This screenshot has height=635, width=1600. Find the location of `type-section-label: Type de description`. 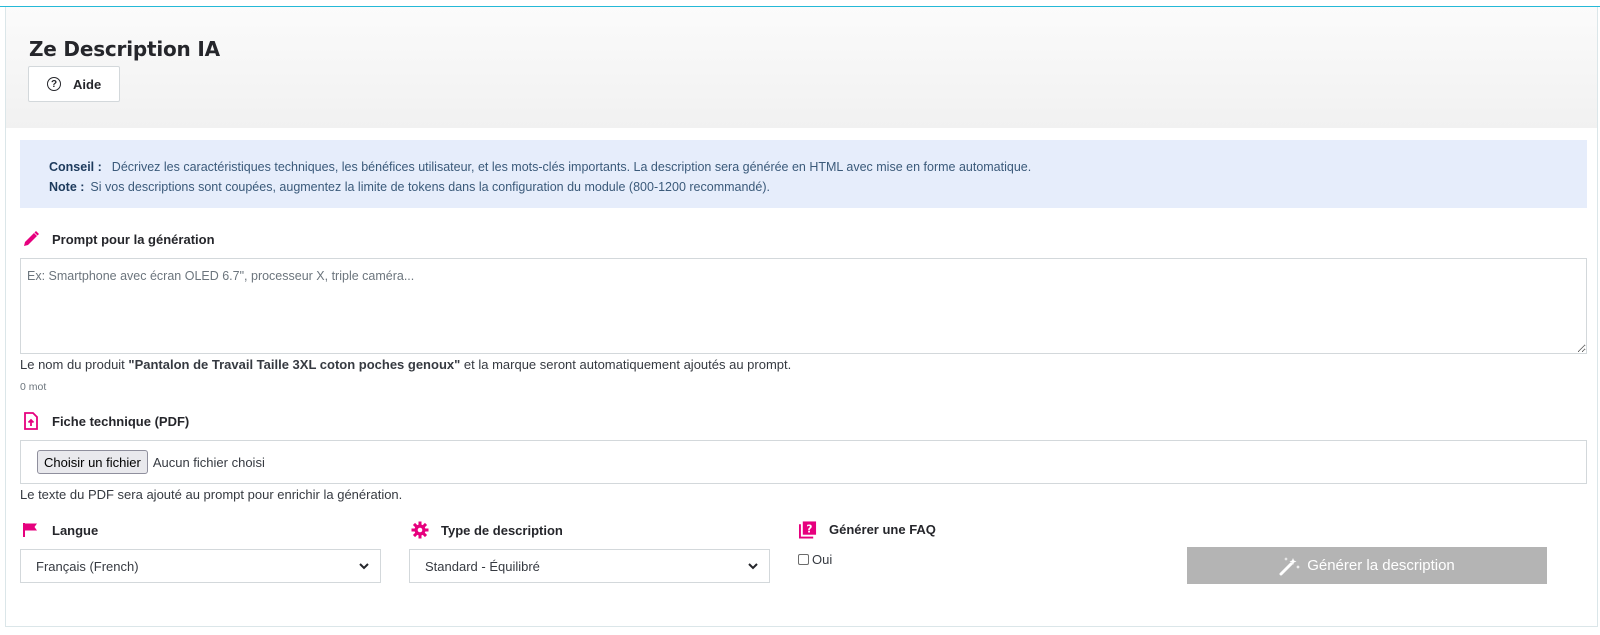

type-section-label: Type de description is located at coordinates (487, 530).